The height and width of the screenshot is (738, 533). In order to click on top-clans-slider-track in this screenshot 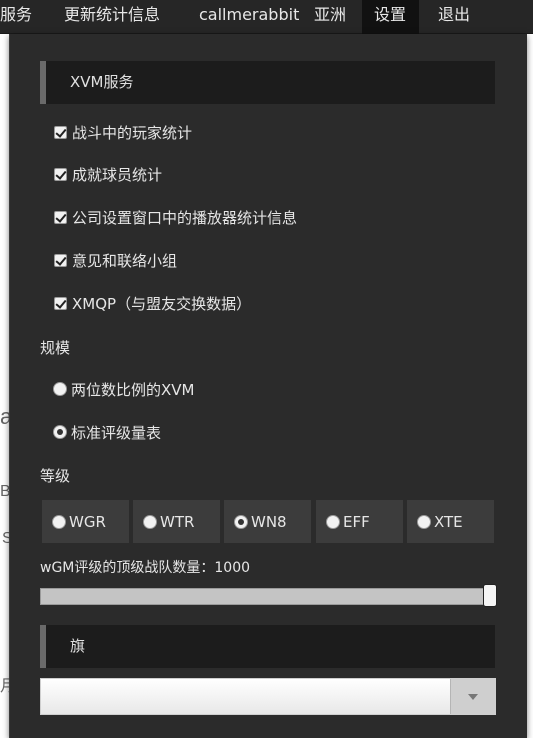, I will do `click(266, 596)`.